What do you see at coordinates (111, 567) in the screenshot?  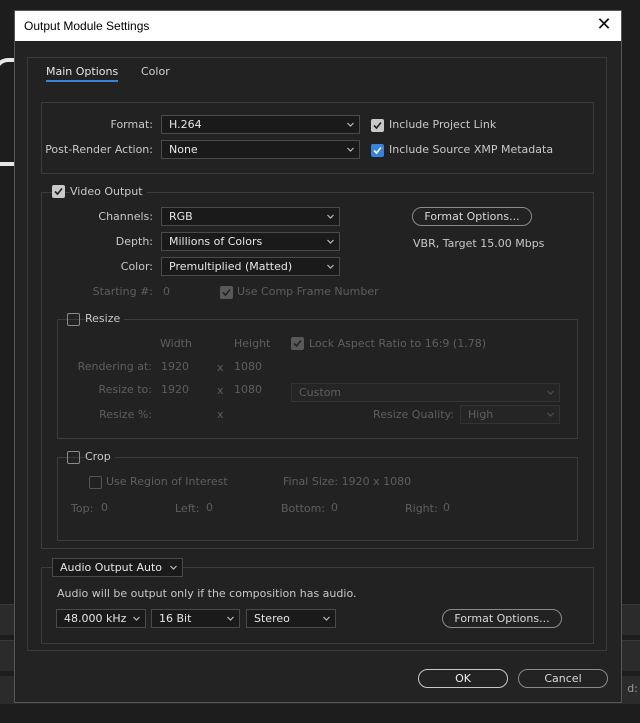 I see `audio-output-mode-value: Audio Output Auto` at bounding box center [111, 567].